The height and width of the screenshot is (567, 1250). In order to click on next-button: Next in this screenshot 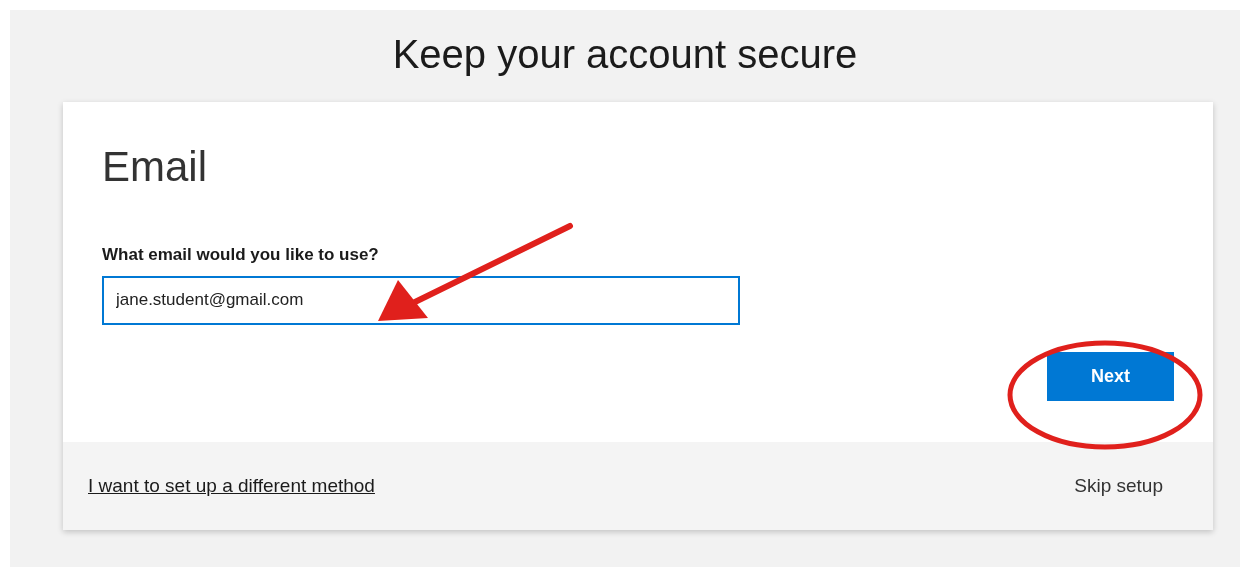, I will do `click(1110, 376)`.